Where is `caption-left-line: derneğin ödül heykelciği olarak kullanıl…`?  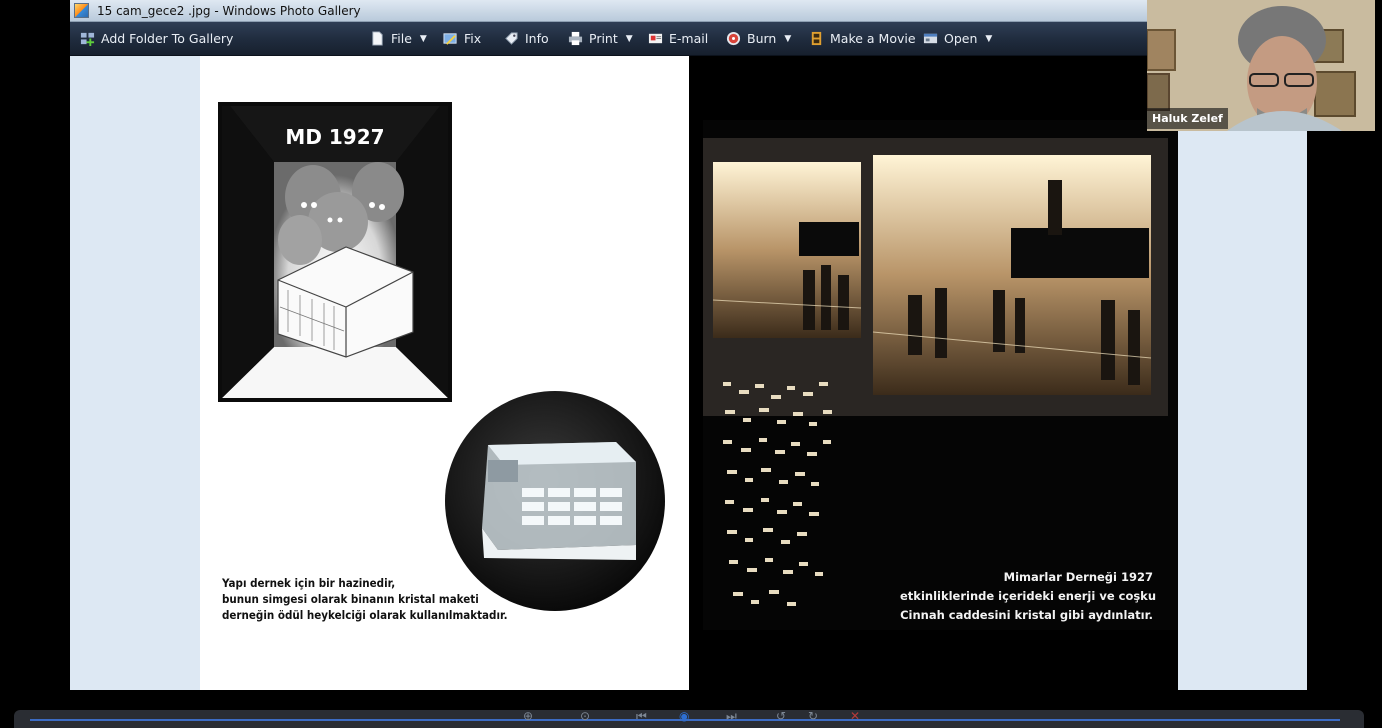
caption-left-line: derneğin ödül heykelciği olarak kullanıl… is located at coordinates (365, 615).